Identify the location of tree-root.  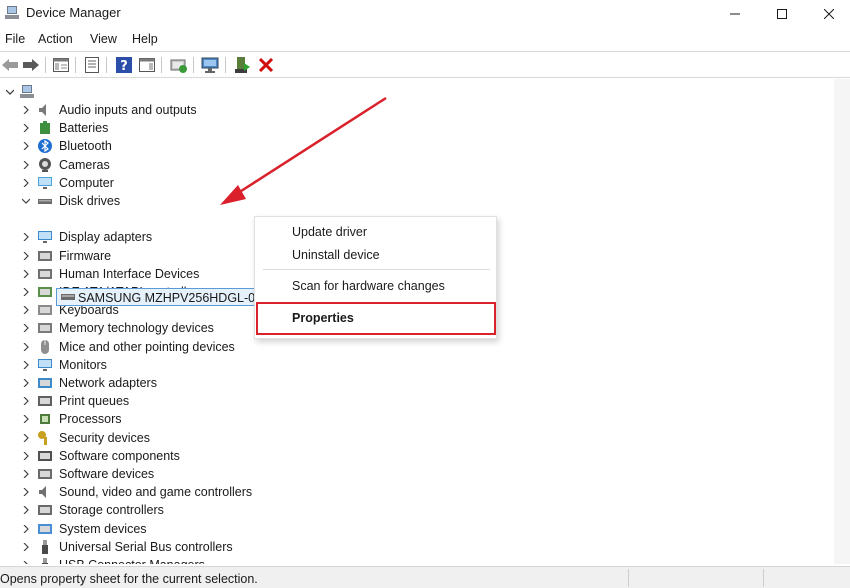
(22, 92).